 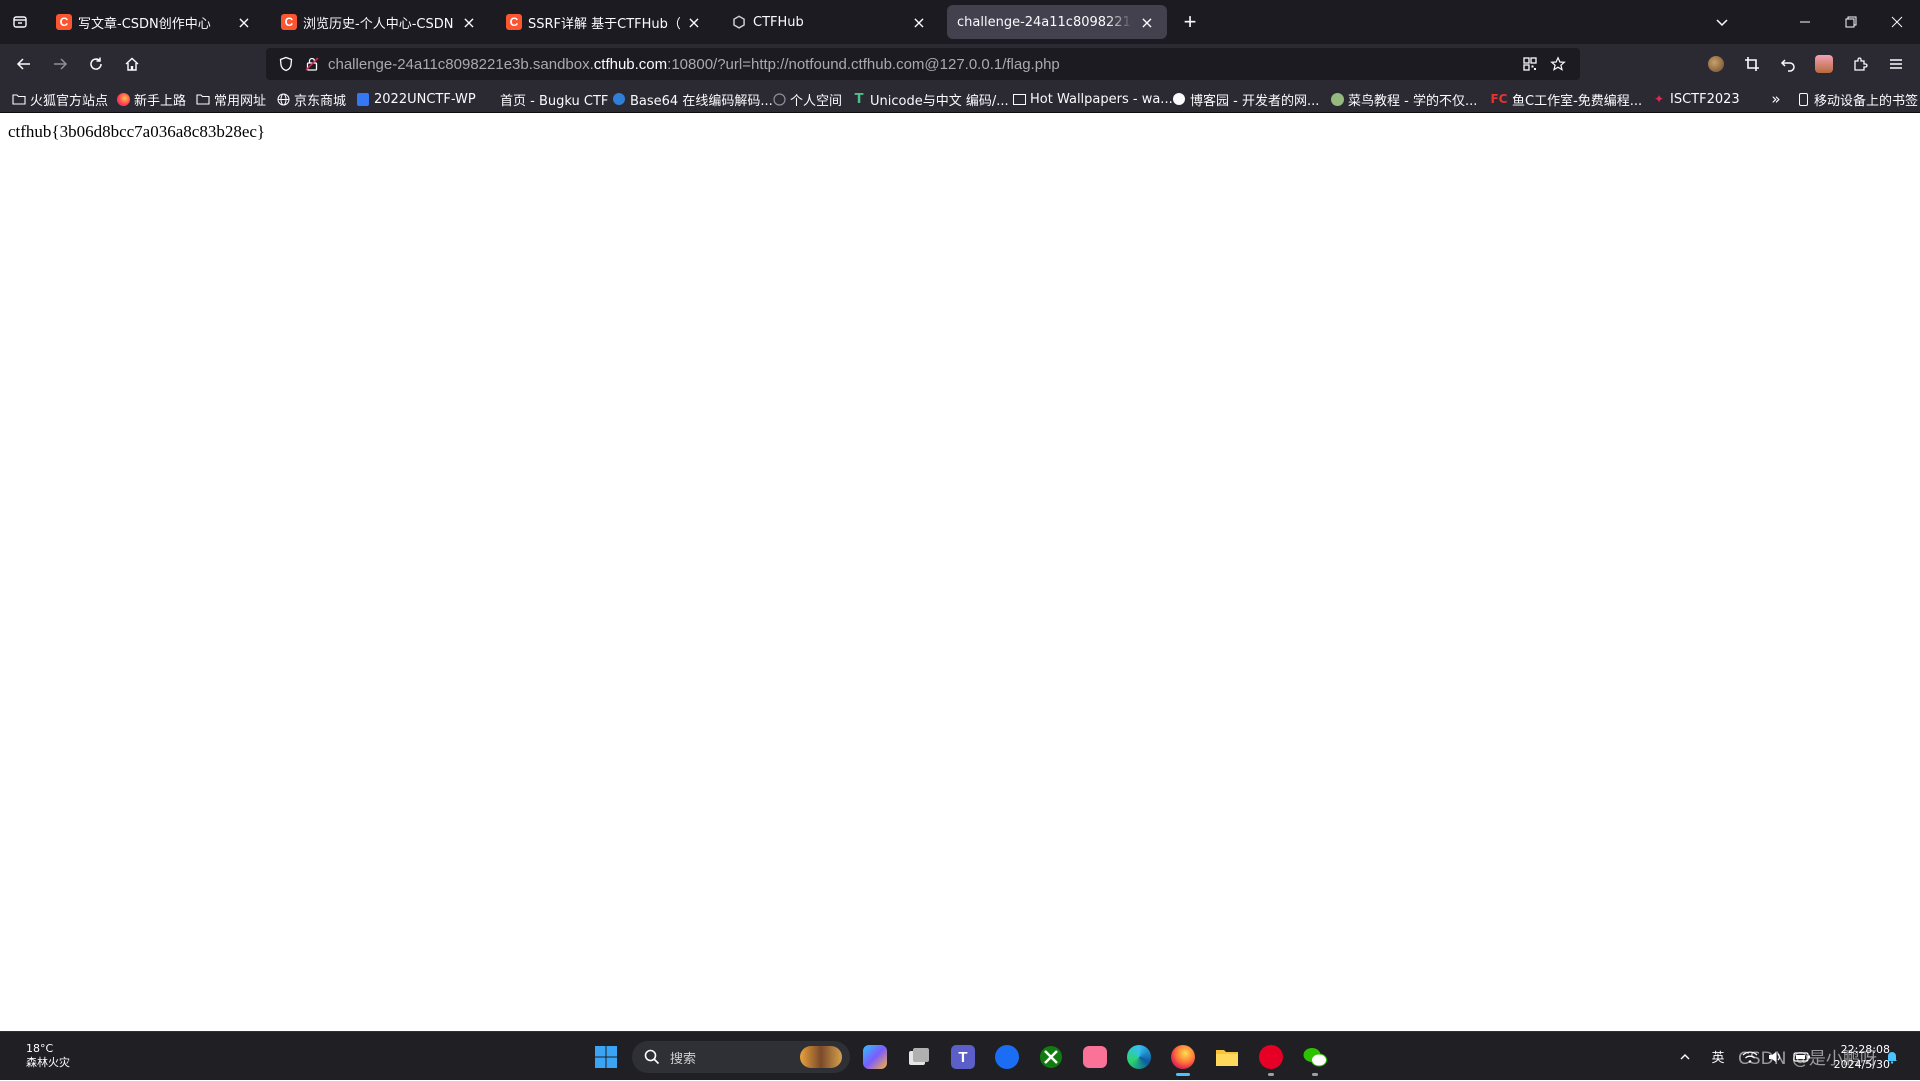 I want to click on bookmark-item: 新手上路, so click(x=151, y=99).